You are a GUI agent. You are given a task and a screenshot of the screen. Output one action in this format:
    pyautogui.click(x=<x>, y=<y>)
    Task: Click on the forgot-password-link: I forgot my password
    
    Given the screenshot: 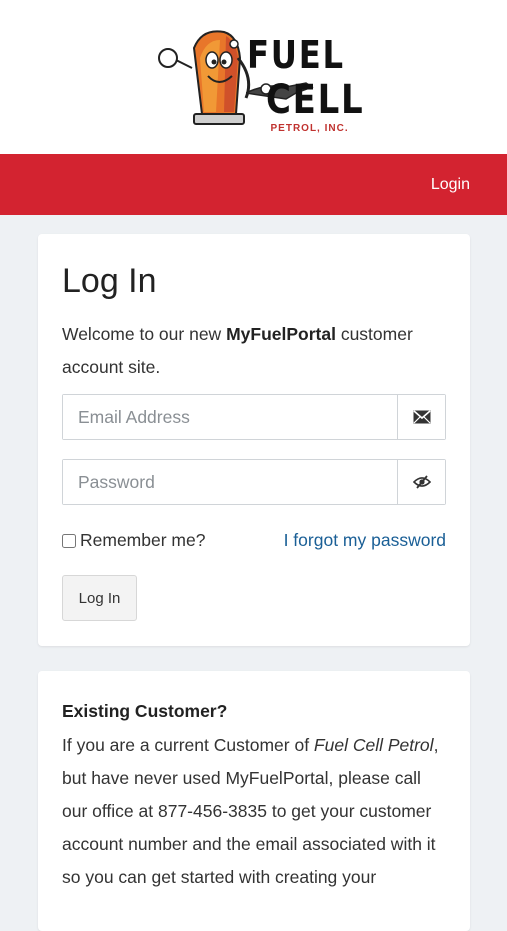 What is the action you would take?
    pyautogui.click(x=365, y=540)
    